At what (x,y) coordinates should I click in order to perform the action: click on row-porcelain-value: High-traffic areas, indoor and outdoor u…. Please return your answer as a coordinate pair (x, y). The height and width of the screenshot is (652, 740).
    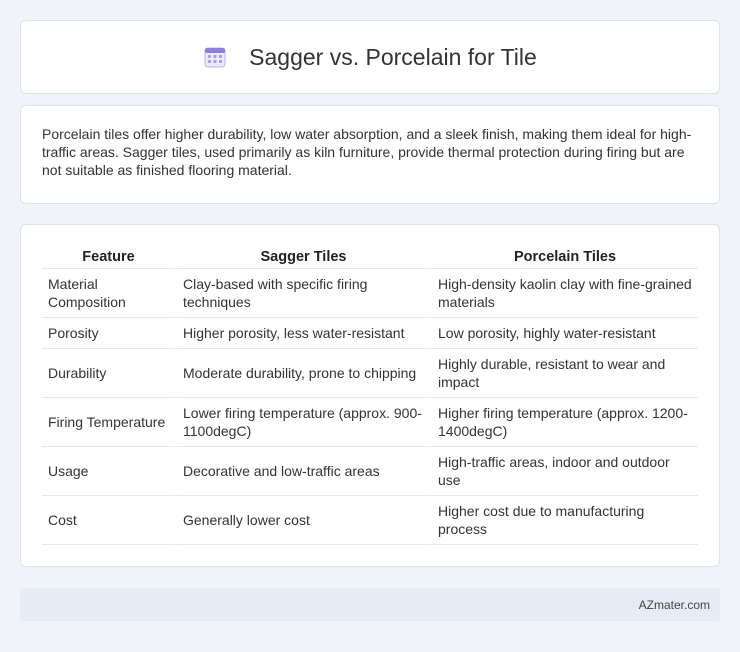
    Looking at the image, I should click on (564, 471).